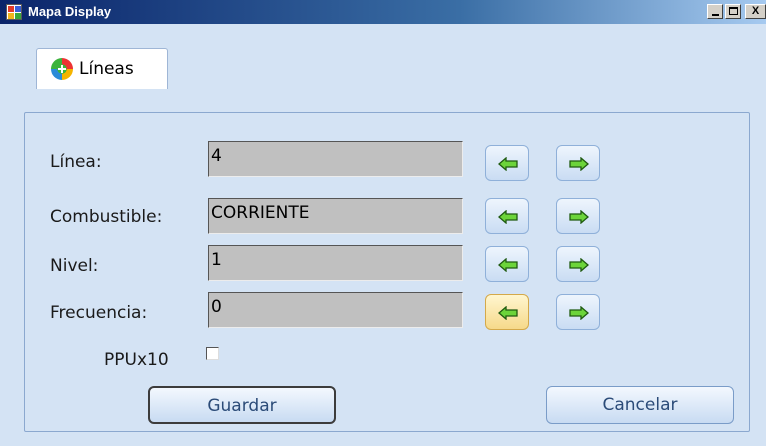 Image resolution: width=766 pixels, height=446 pixels. I want to click on combustible-prev-button, so click(507, 216).